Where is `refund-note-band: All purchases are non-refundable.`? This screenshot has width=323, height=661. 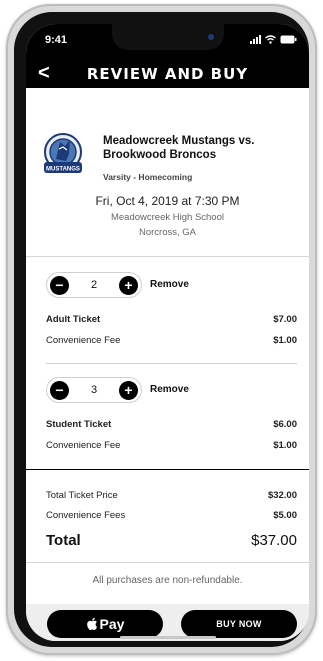
refund-note-band: All purchases are non-refundable. is located at coordinates (167, 583).